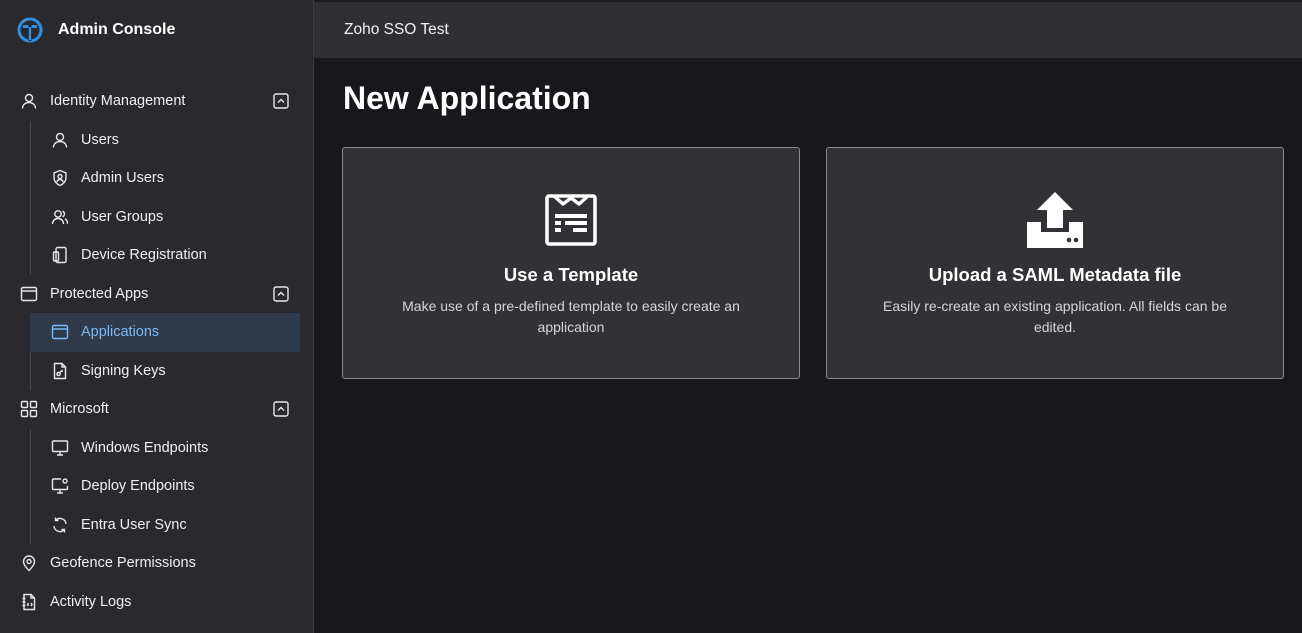  Describe the element at coordinates (1055, 274) in the screenshot. I see `card-title: Upload a SAML Metadata file` at that location.